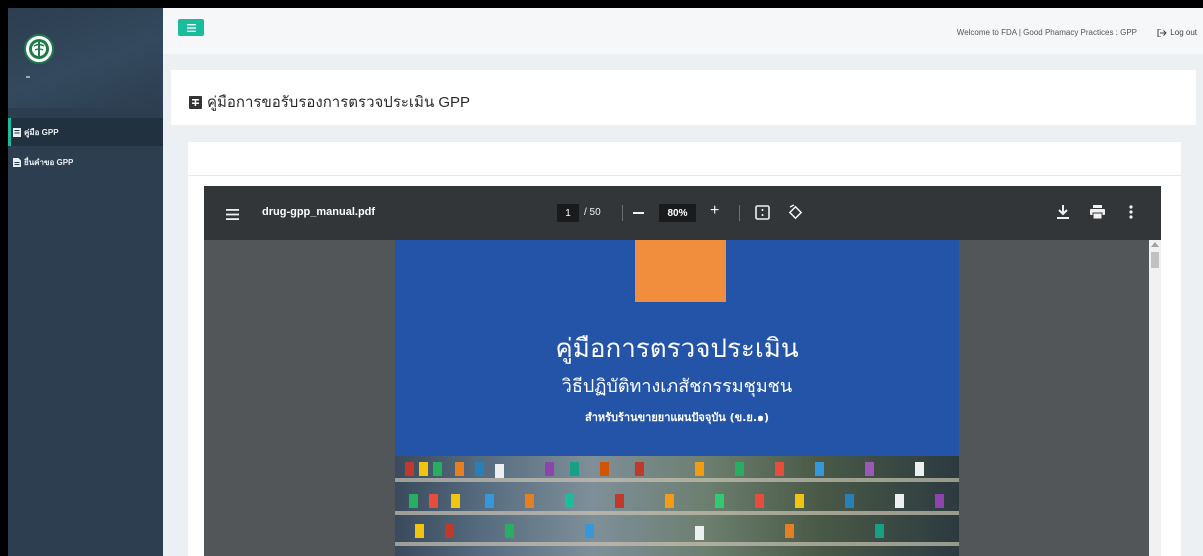  What do you see at coordinates (1155, 260) in the screenshot?
I see `scroll-thumb` at bounding box center [1155, 260].